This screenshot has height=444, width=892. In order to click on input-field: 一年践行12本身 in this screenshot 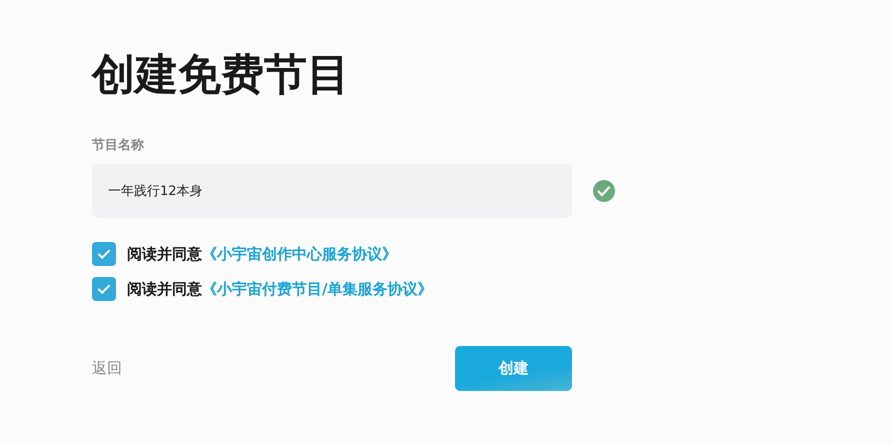, I will do `click(332, 191)`.